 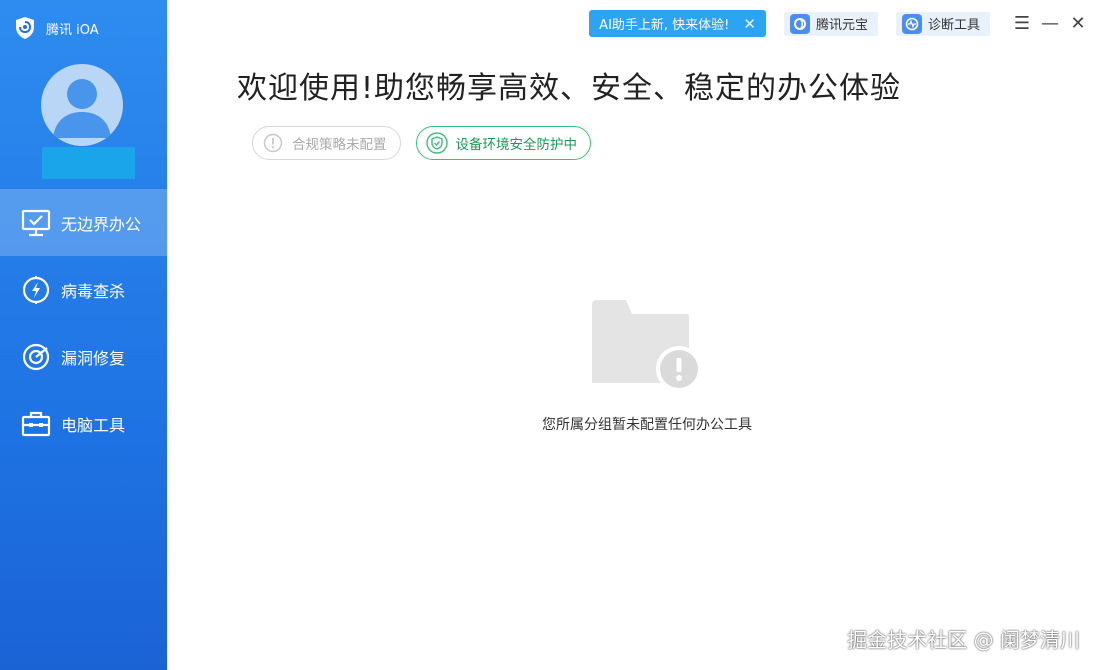 I want to click on menu-icon: ☰, so click(x=1022, y=23).